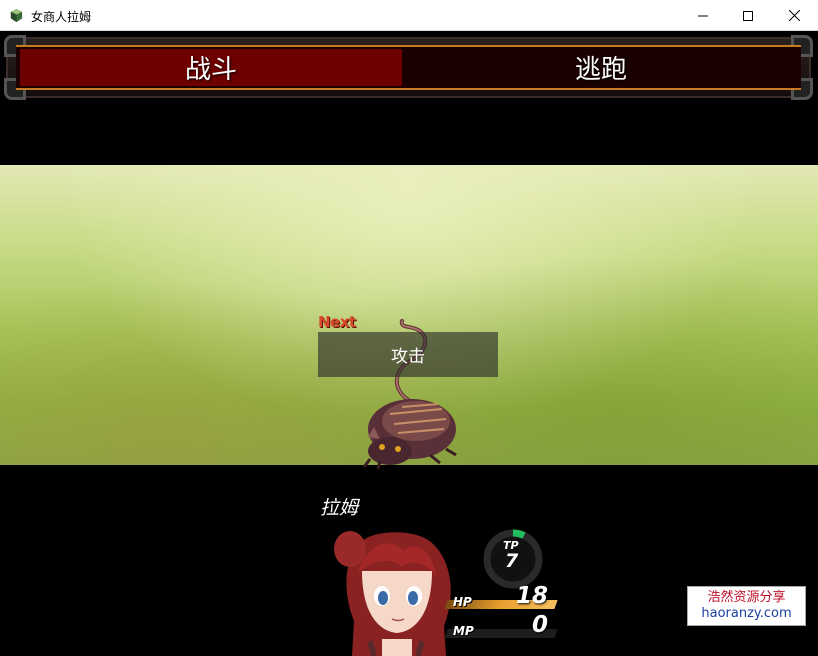  I want to click on maximize-icon, so click(748, 15).